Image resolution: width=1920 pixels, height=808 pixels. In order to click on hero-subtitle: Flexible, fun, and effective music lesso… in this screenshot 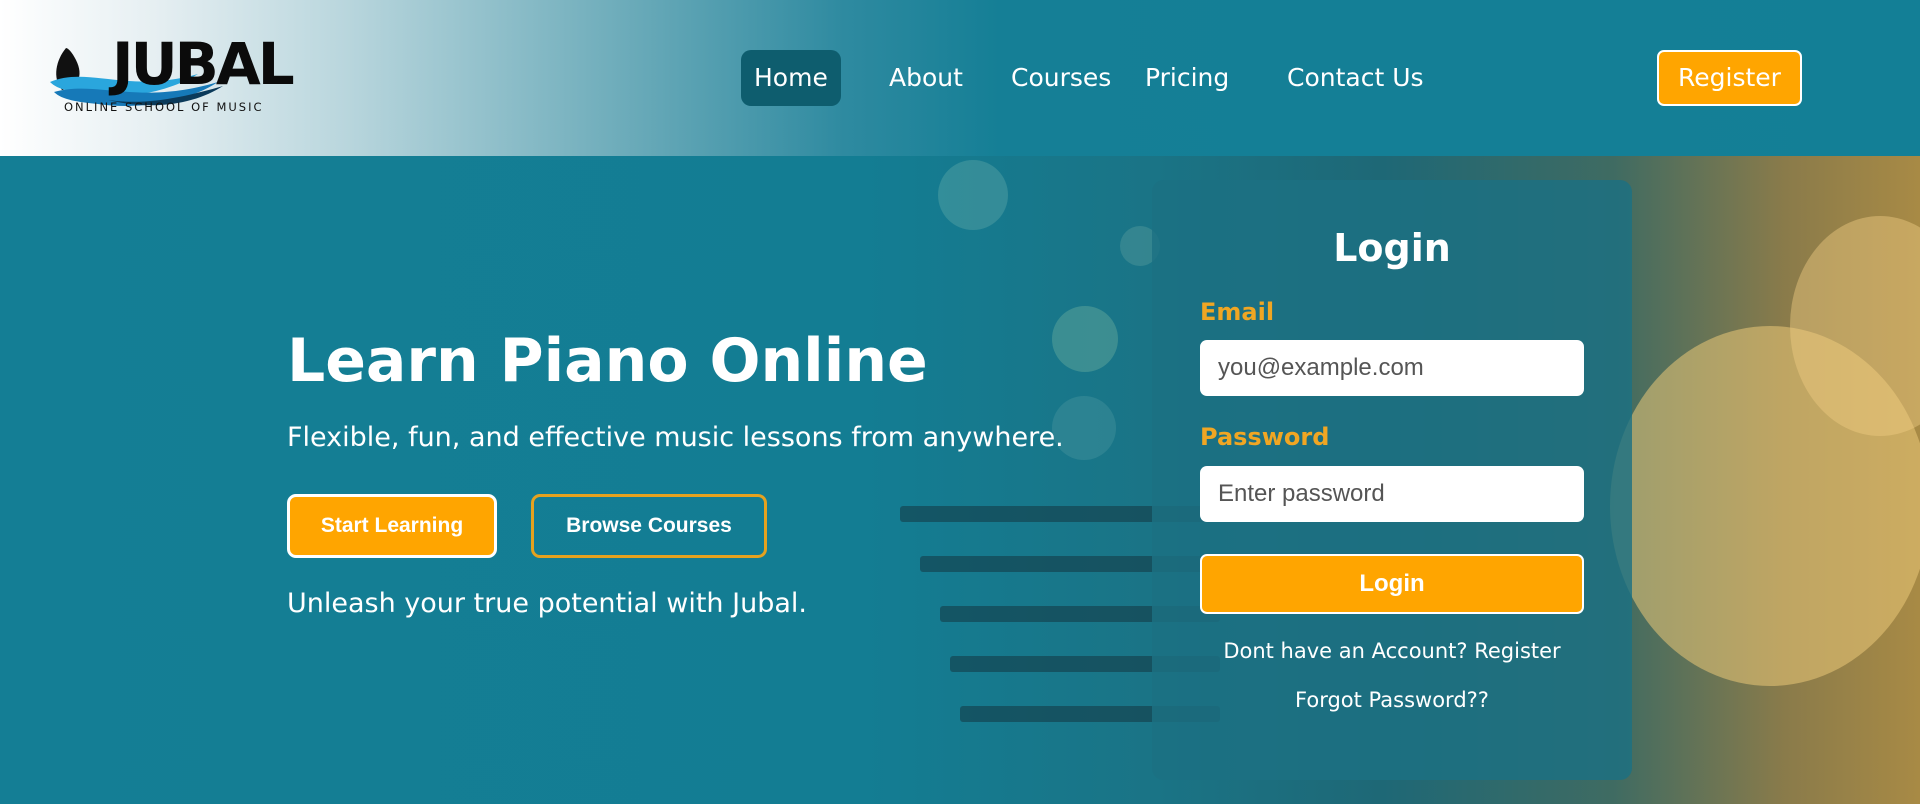, I will do `click(675, 437)`.